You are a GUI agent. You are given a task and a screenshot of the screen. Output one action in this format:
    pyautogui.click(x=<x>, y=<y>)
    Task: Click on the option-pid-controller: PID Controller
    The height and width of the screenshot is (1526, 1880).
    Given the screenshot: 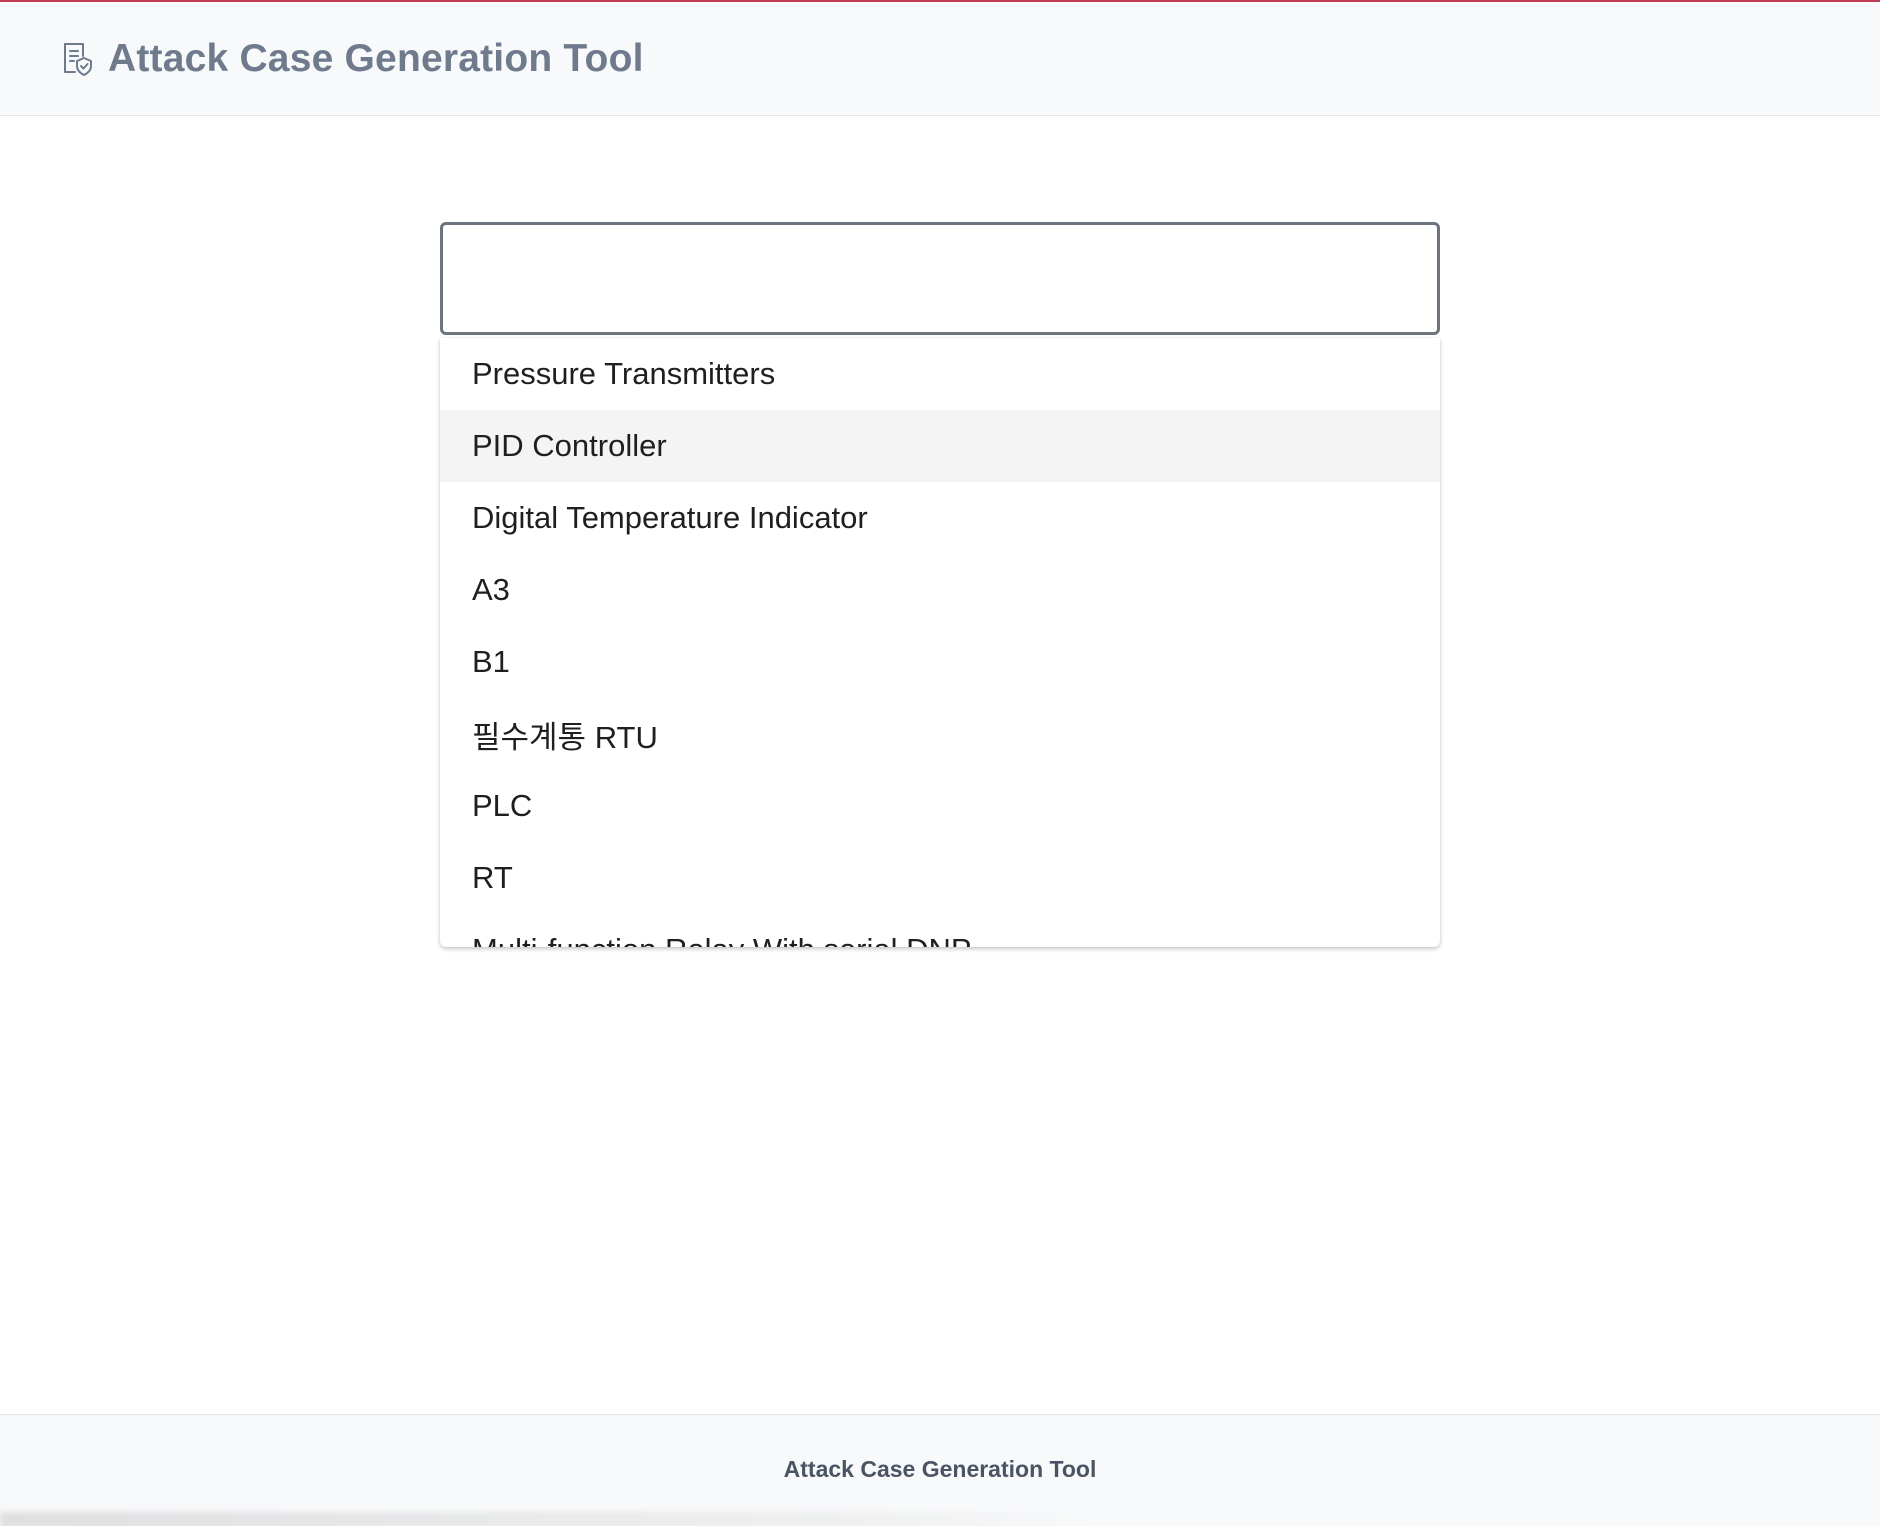 What is the action you would take?
    pyautogui.click(x=940, y=446)
    